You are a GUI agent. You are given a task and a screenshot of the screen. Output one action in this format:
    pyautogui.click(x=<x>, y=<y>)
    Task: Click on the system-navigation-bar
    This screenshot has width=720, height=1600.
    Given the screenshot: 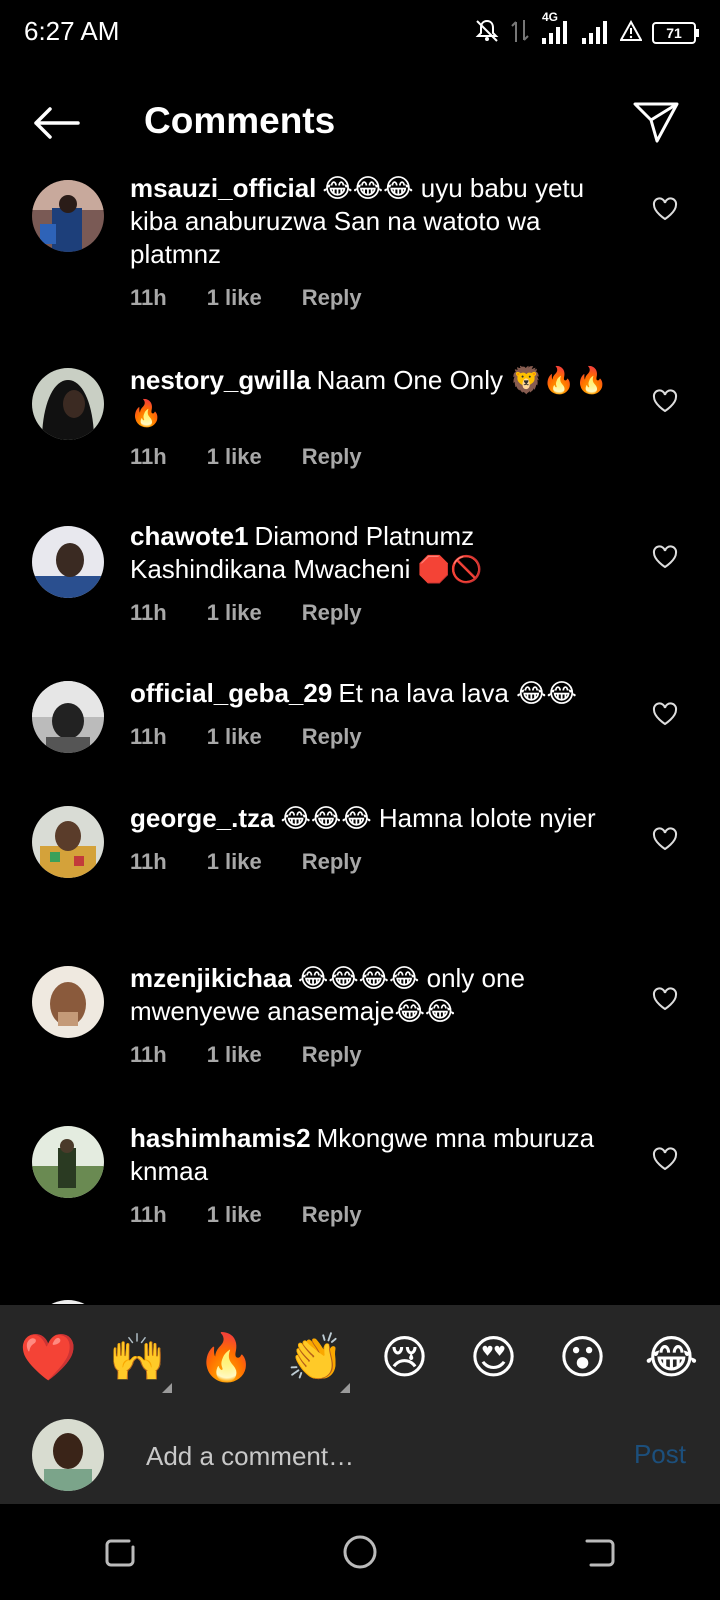 What is the action you would take?
    pyautogui.click(x=360, y=1552)
    